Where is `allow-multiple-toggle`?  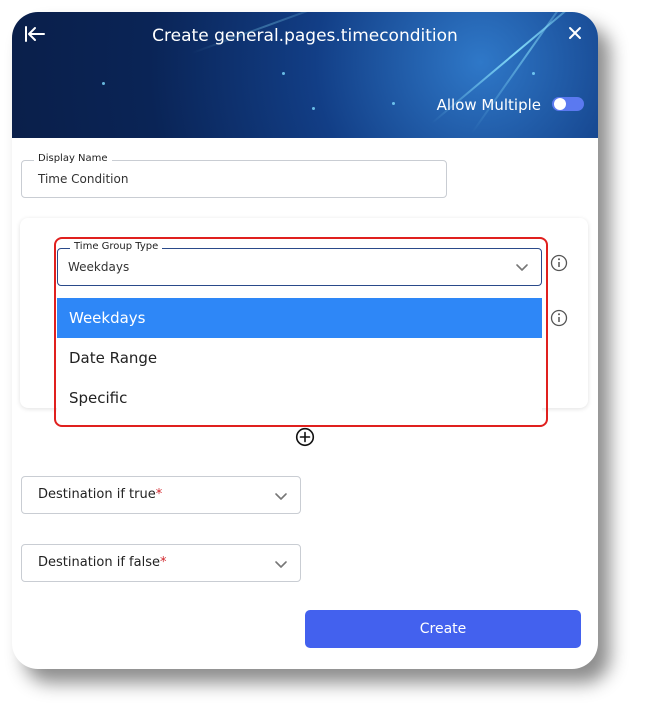
allow-multiple-toggle is located at coordinates (568, 104).